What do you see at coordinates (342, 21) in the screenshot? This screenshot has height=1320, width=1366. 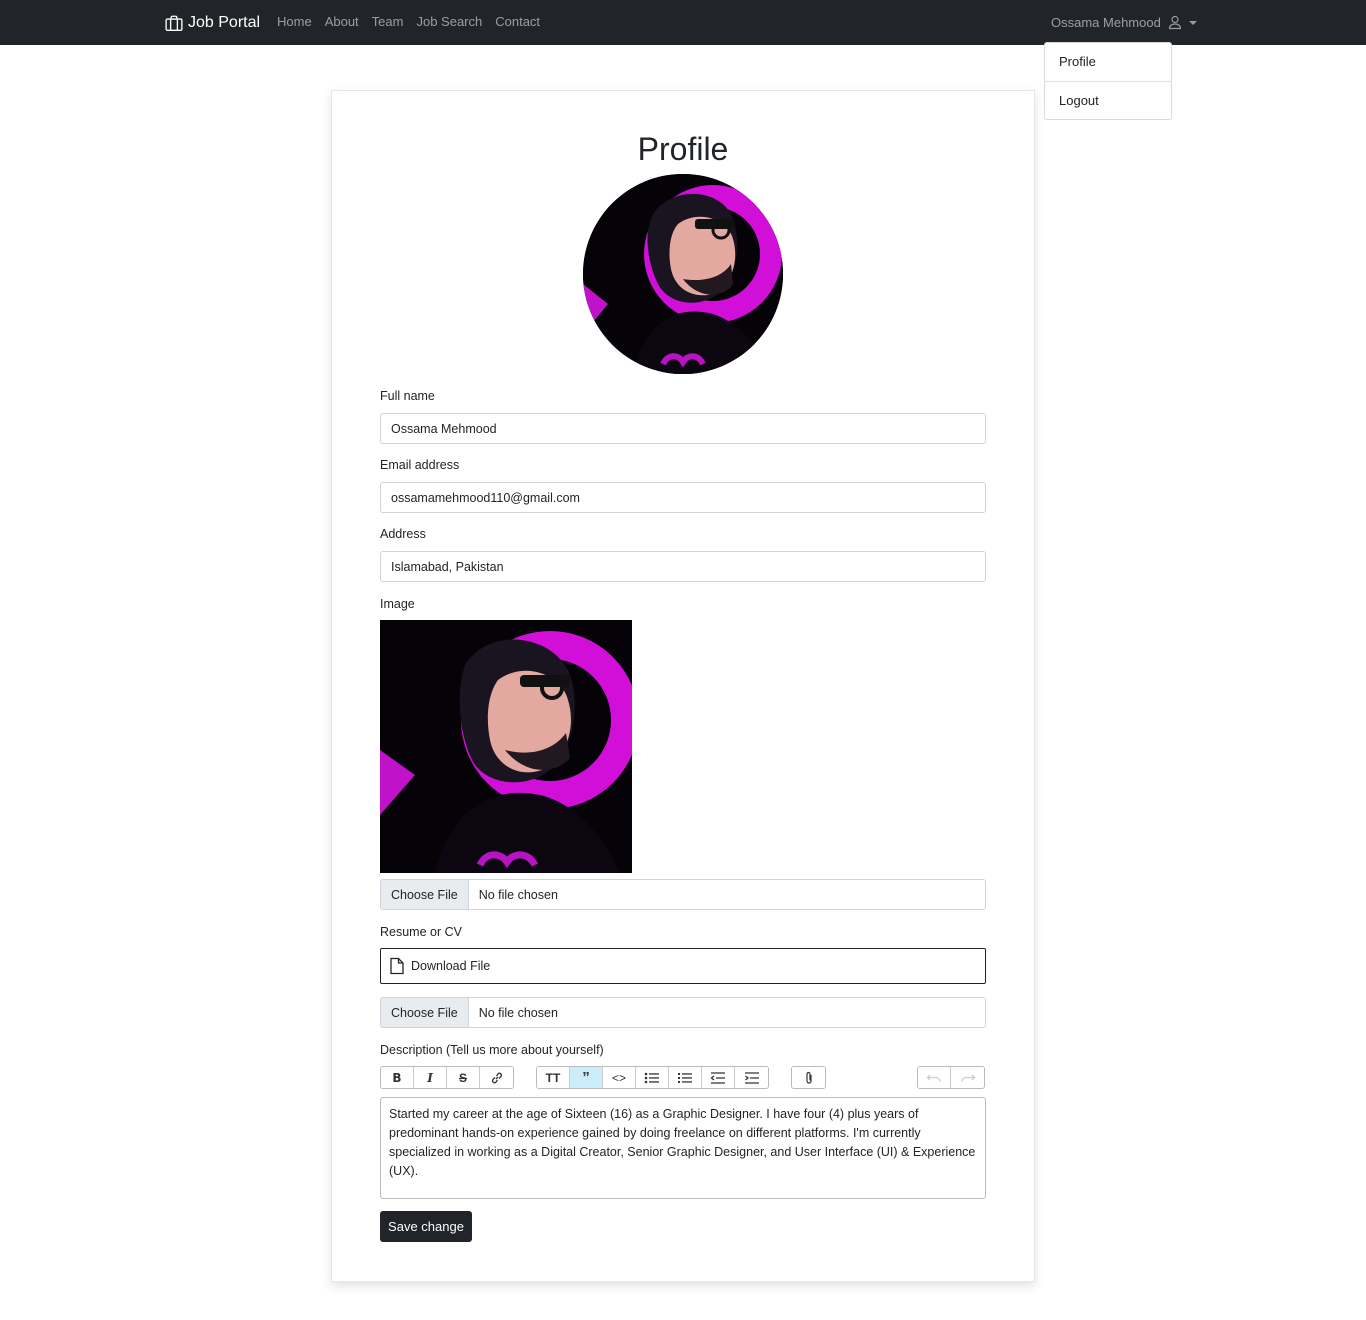 I see `nav-about: About` at bounding box center [342, 21].